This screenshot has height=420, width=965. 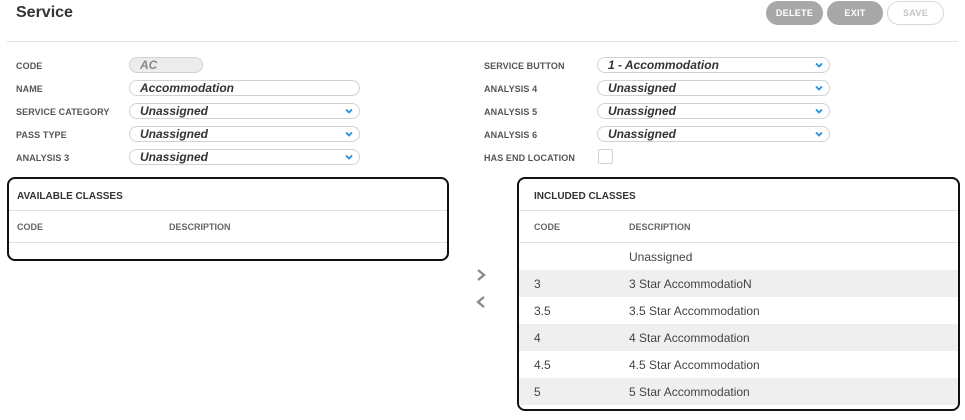 I want to click on row-code: 3.5, so click(x=542, y=311).